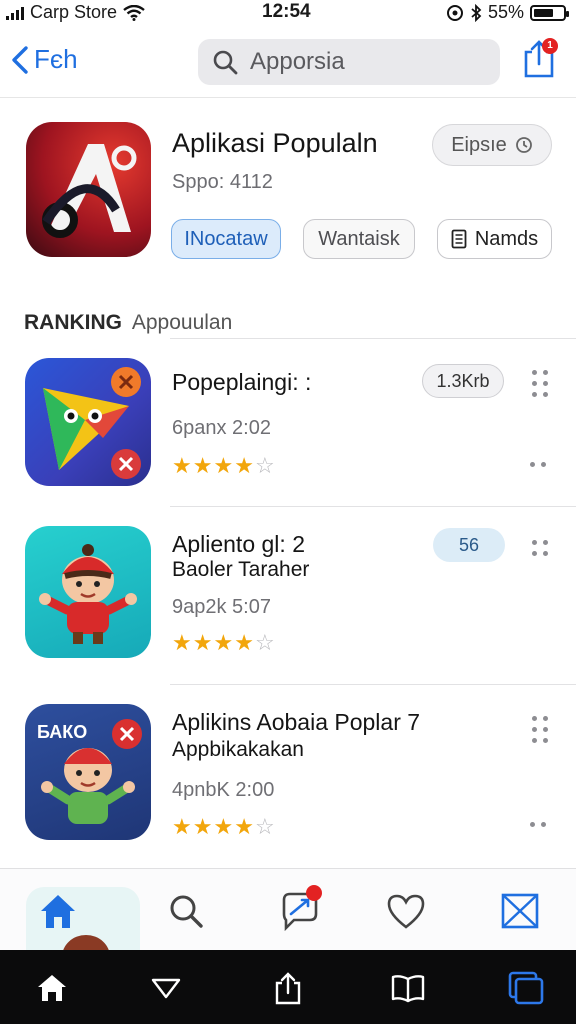  I want to click on system-back-button, so click(166, 988).